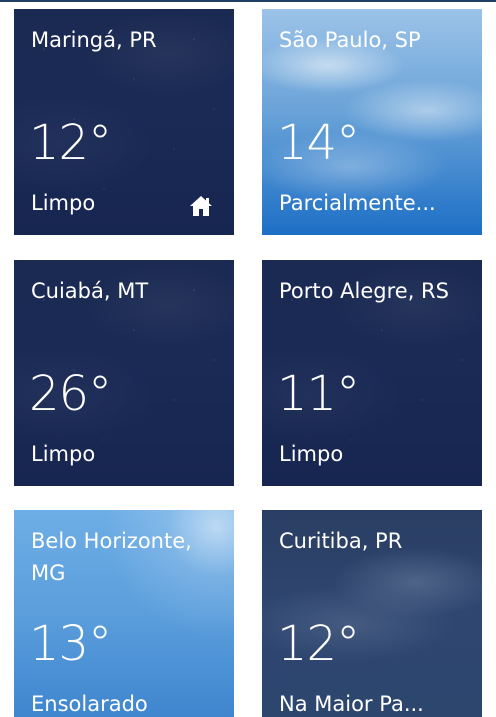  Describe the element at coordinates (124, 373) in the screenshot. I see `weather-tile-cuiaba: Cuiabá, MT 26° Limpo` at that location.